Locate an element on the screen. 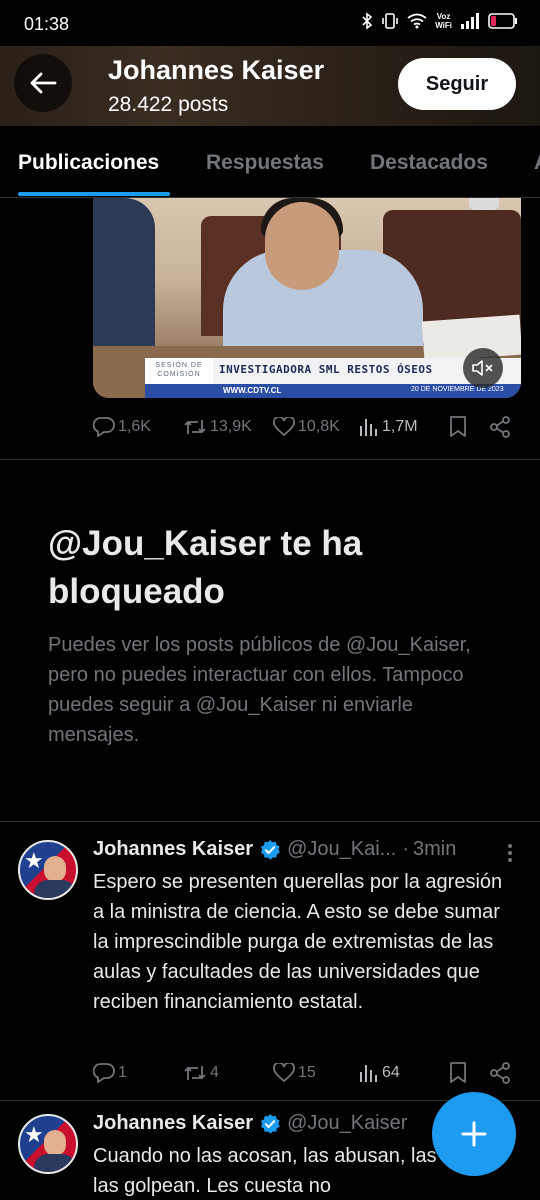 The width and height of the screenshot is (540, 1200). tab-destacados: Destacados is located at coordinates (429, 163).